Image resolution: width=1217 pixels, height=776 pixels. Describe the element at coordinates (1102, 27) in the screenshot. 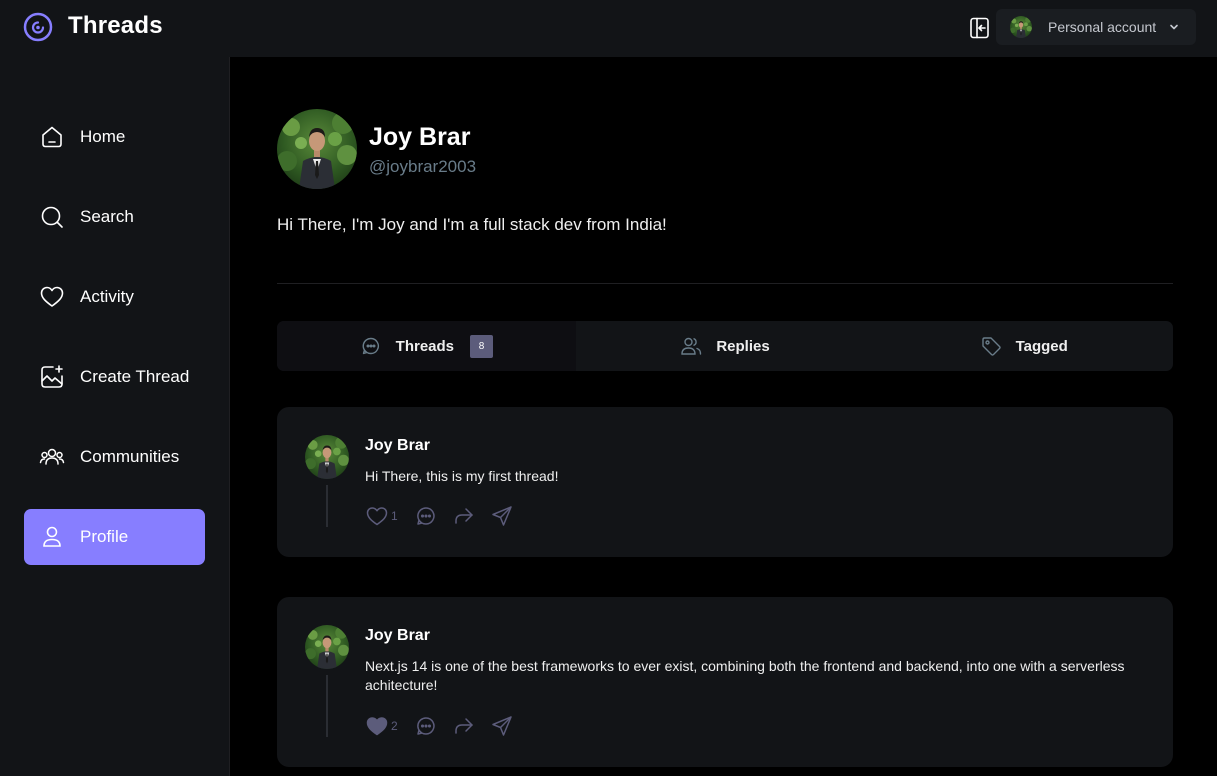

I see `org-switcher-label: Personal account` at that location.